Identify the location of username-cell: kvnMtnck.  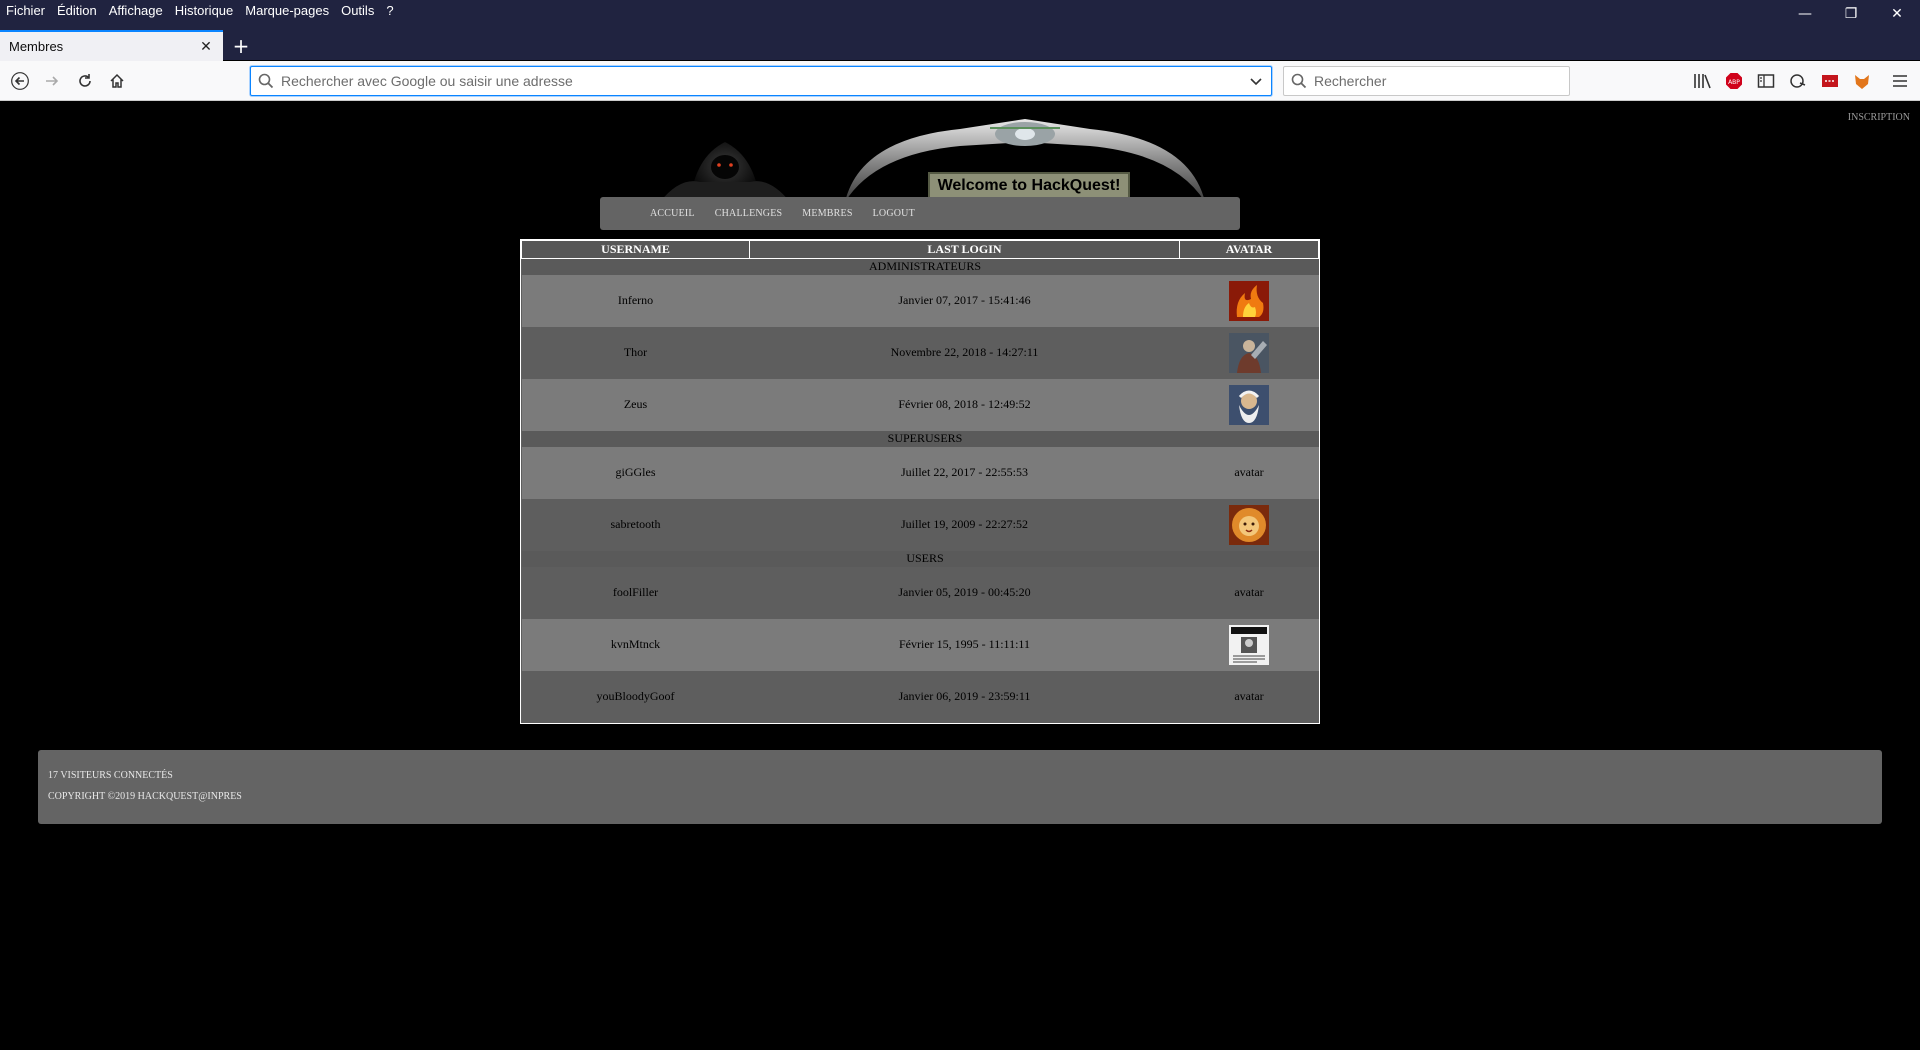
(635, 644).